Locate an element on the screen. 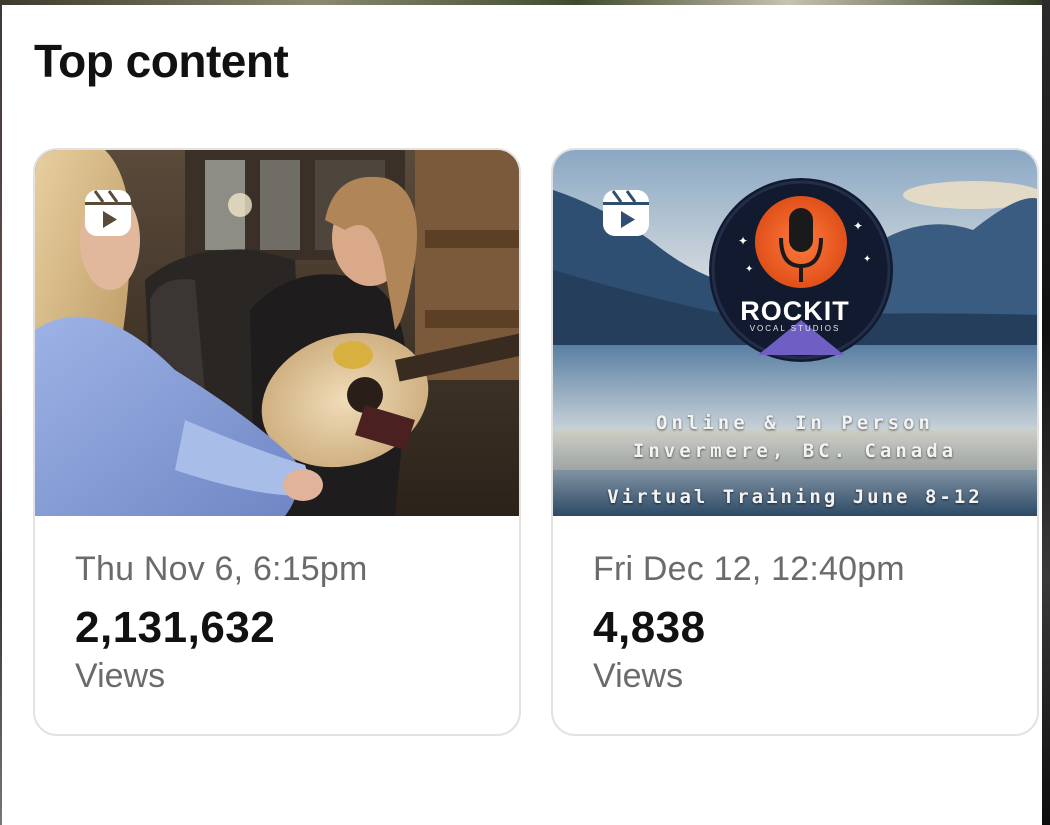 The height and width of the screenshot is (825, 1050). section-title: Top content is located at coordinates (161, 61).